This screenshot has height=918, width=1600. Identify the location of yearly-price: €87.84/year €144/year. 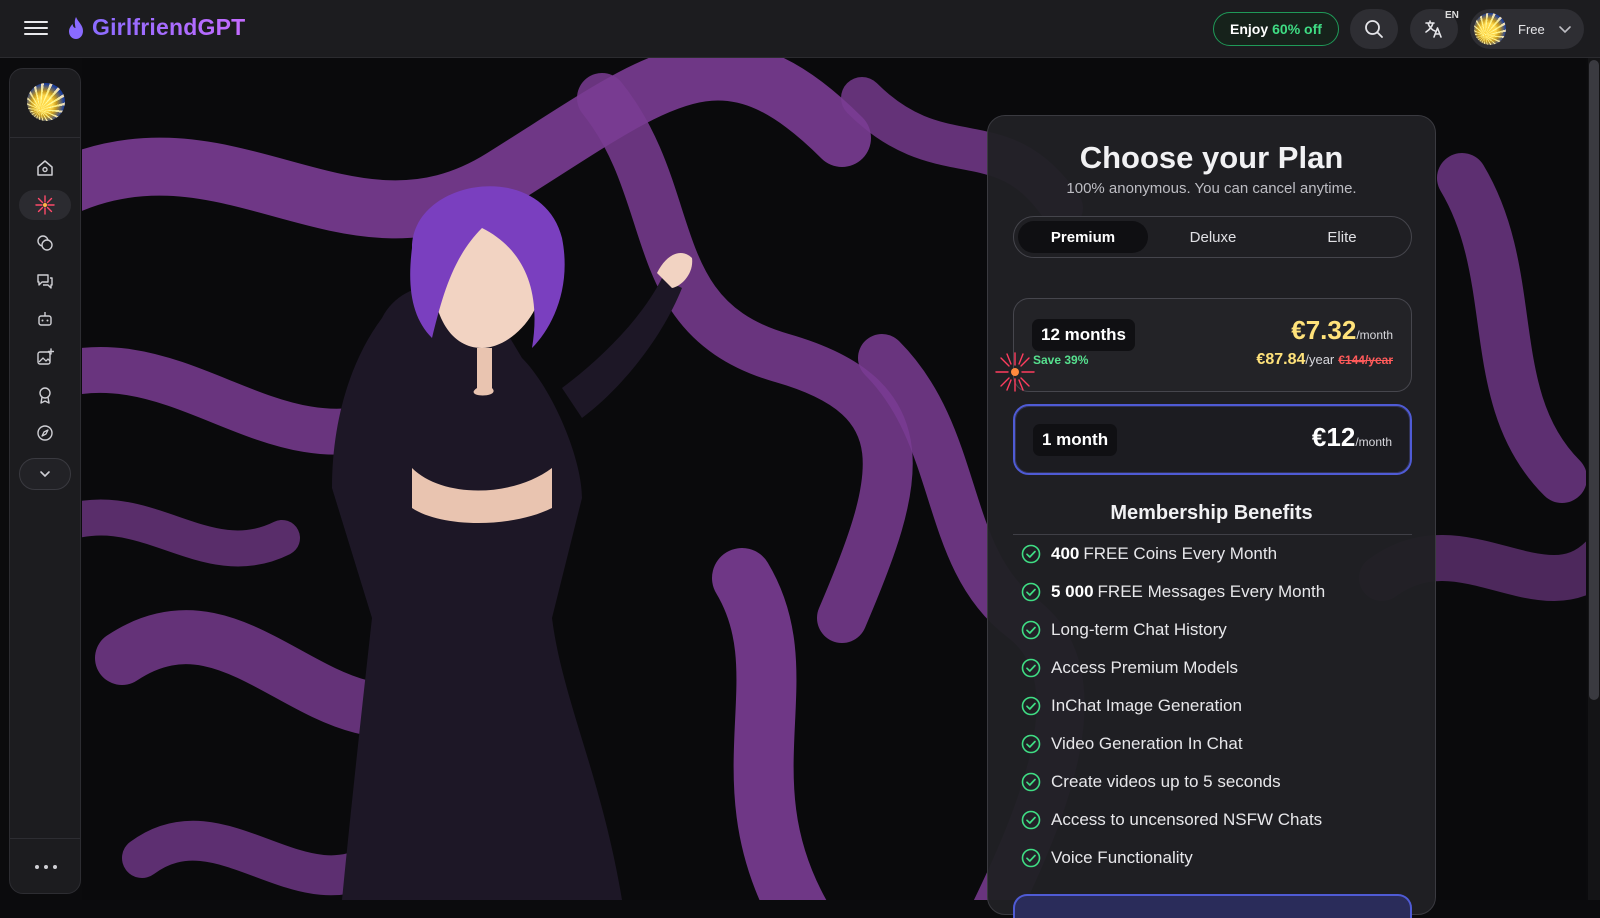
(1324, 360).